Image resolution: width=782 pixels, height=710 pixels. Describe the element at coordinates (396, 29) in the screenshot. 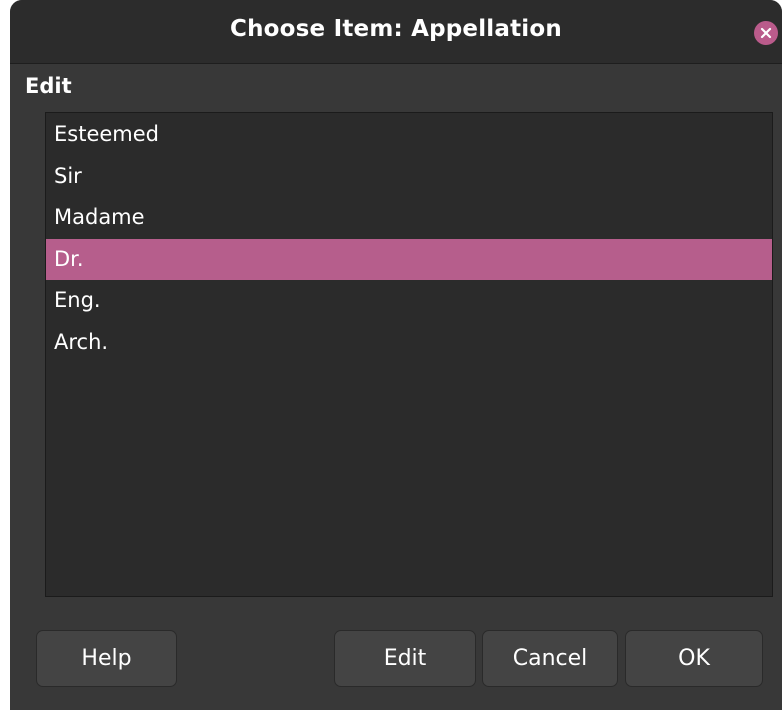

I see `window-title: Choose Item: Appellation` at that location.